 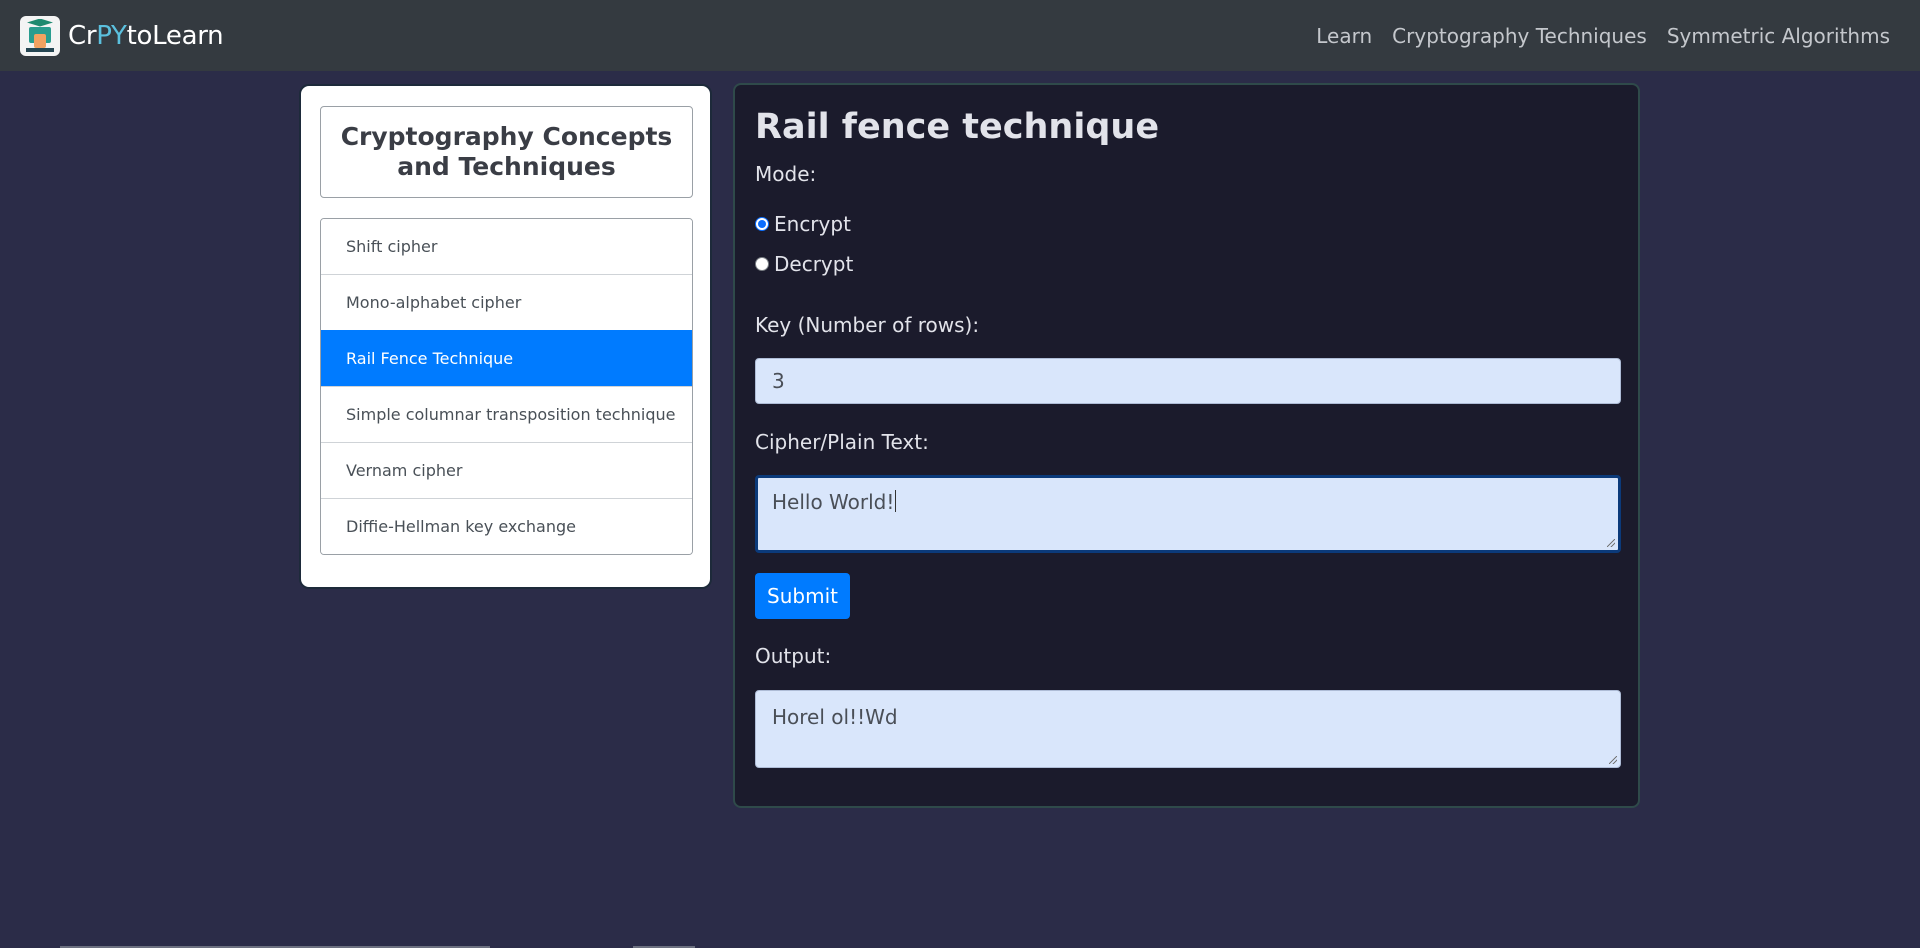 I want to click on output-value: Horel ol!!Wd, so click(x=835, y=717).